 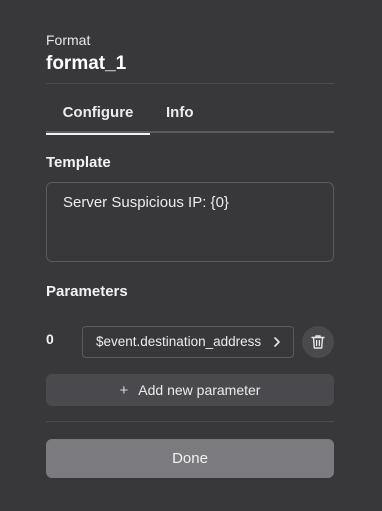 What do you see at coordinates (50, 339) in the screenshot?
I see `parameter-index: 0` at bounding box center [50, 339].